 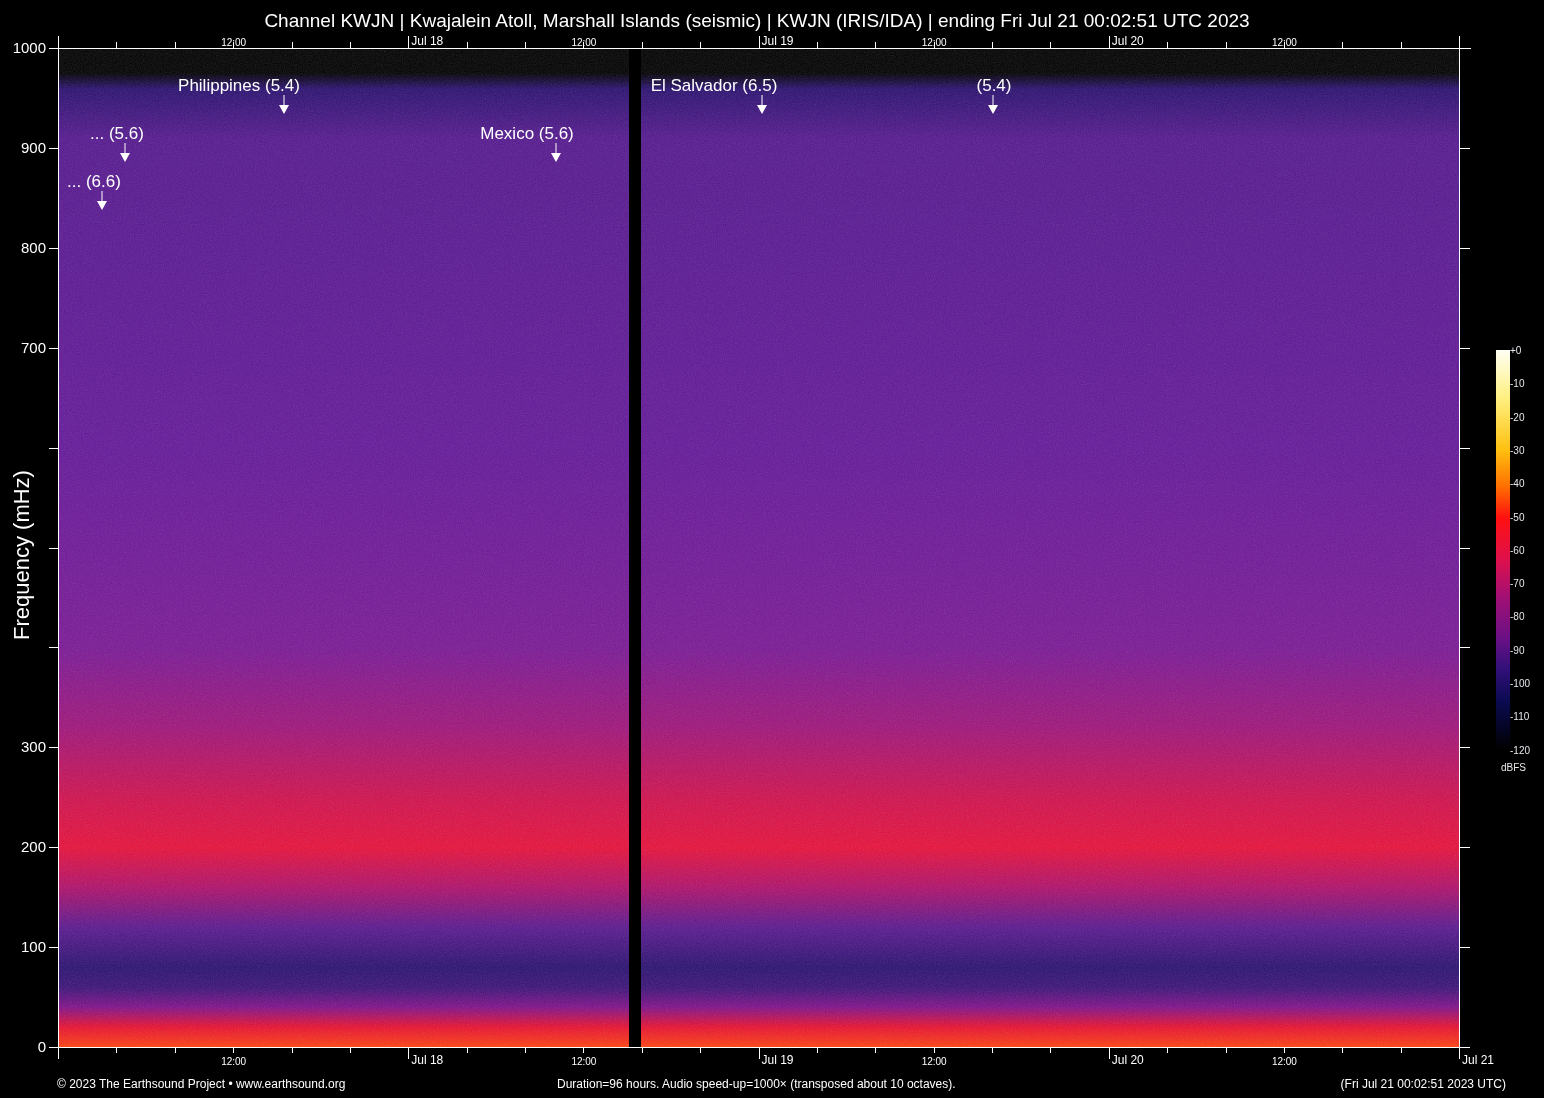 I want to click on x-tick-label: Jul 21, so click(x=1478, y=1060).